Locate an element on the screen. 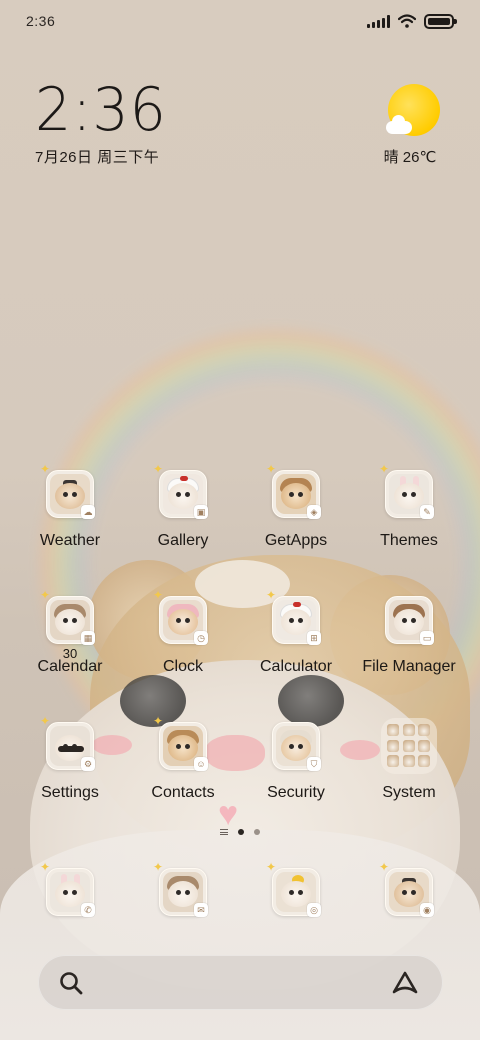  app-label-file-manager: File Manager is located at coordinates (409, 666).